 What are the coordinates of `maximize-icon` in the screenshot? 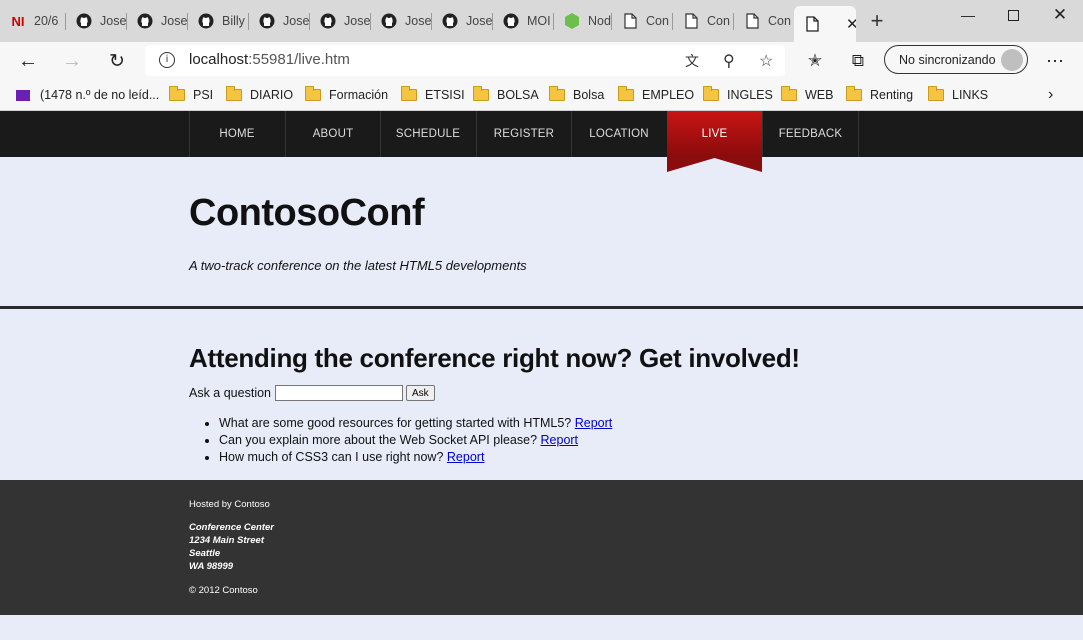 It's located at (1013, 15).